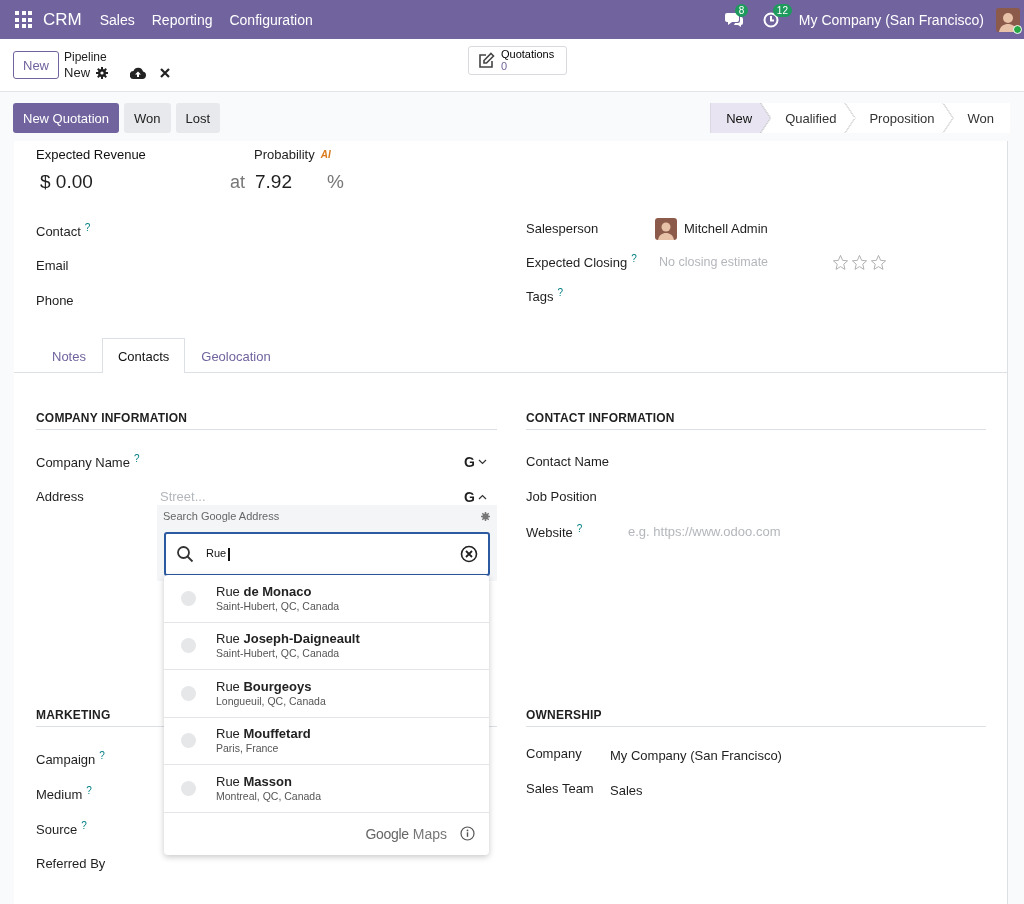  I want to click on new-button: New, so click(36, 65).